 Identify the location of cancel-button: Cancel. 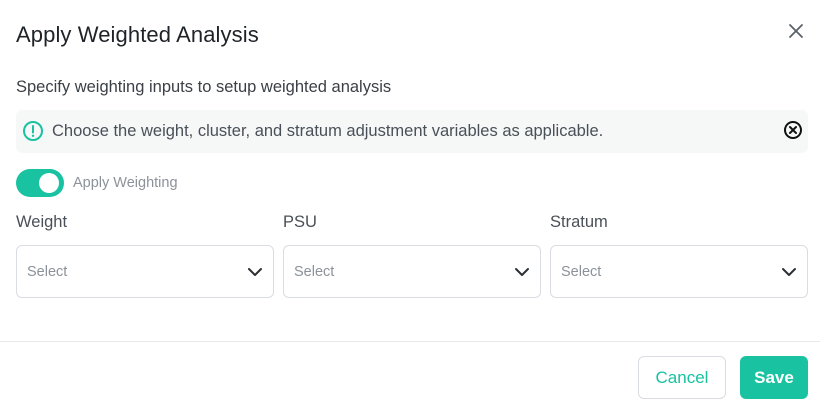
(682, 377).